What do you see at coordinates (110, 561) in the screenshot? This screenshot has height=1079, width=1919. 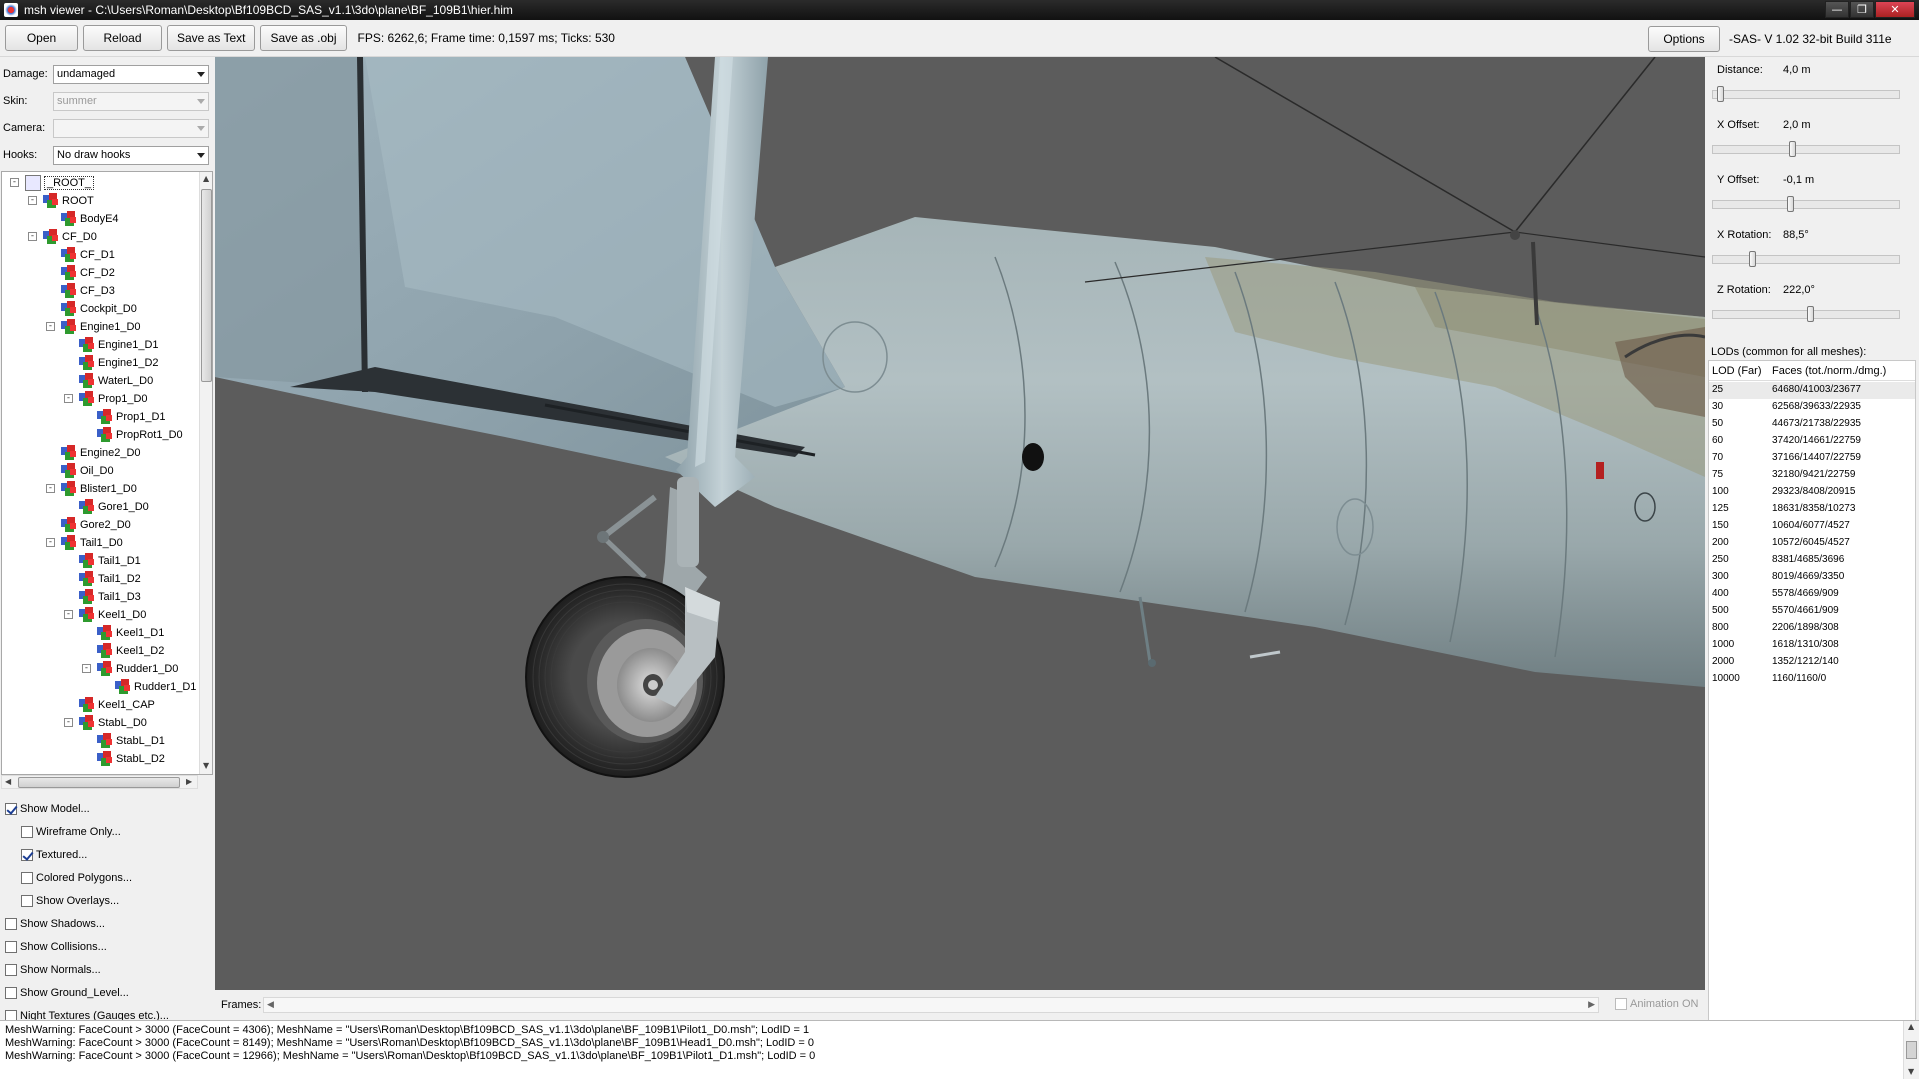 I see `tree-node: Tail1_D1` at bounding box center [110, 561].